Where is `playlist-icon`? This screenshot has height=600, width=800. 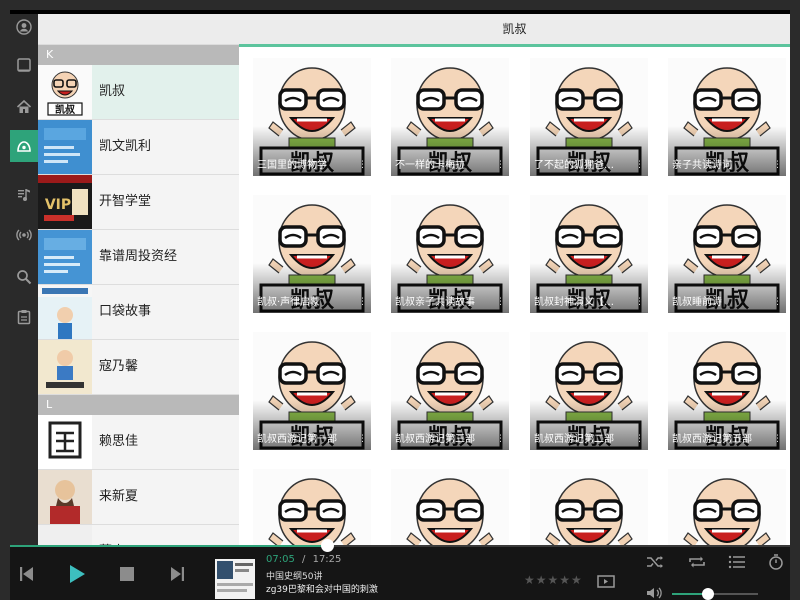 playlist-icon is located at coordinates (737, 562).